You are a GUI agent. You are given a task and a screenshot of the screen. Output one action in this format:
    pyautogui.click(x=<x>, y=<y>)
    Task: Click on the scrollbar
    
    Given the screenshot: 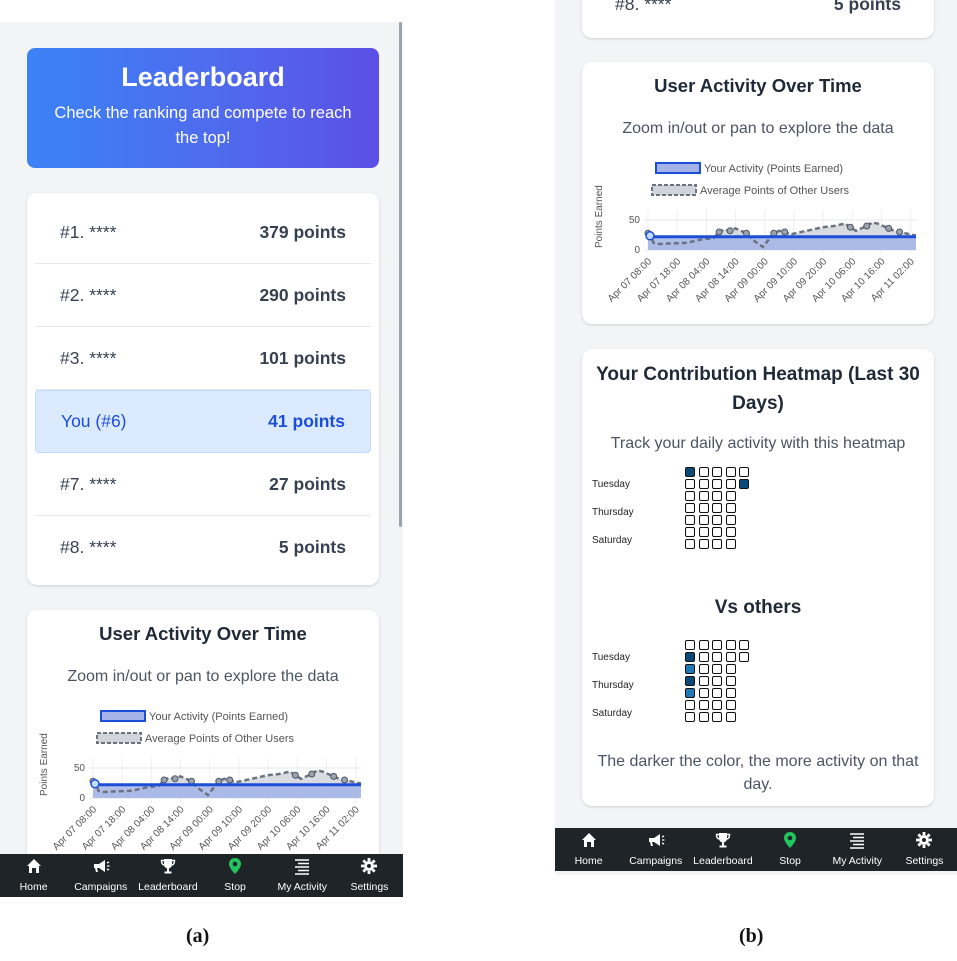 What is the action you would take?
    pyautogui.click(x=400, y=274)
    